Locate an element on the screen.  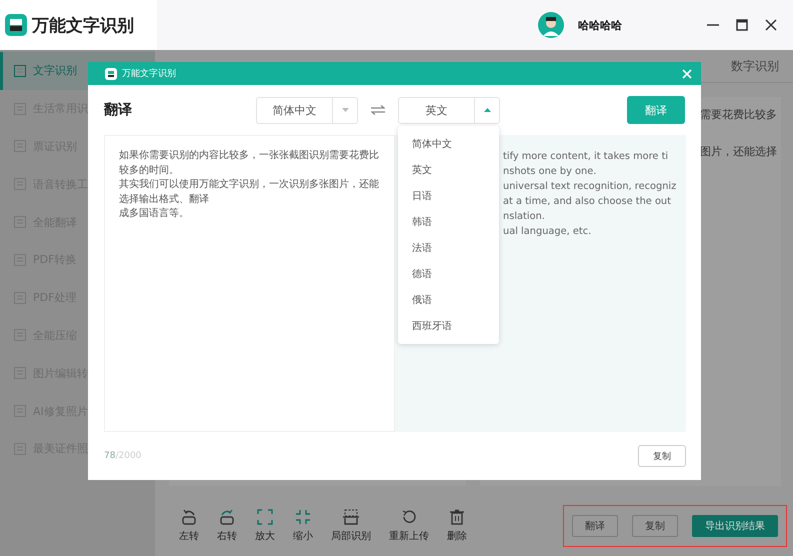
toolbar-button: 删除 is located at coordinates (457, 526).